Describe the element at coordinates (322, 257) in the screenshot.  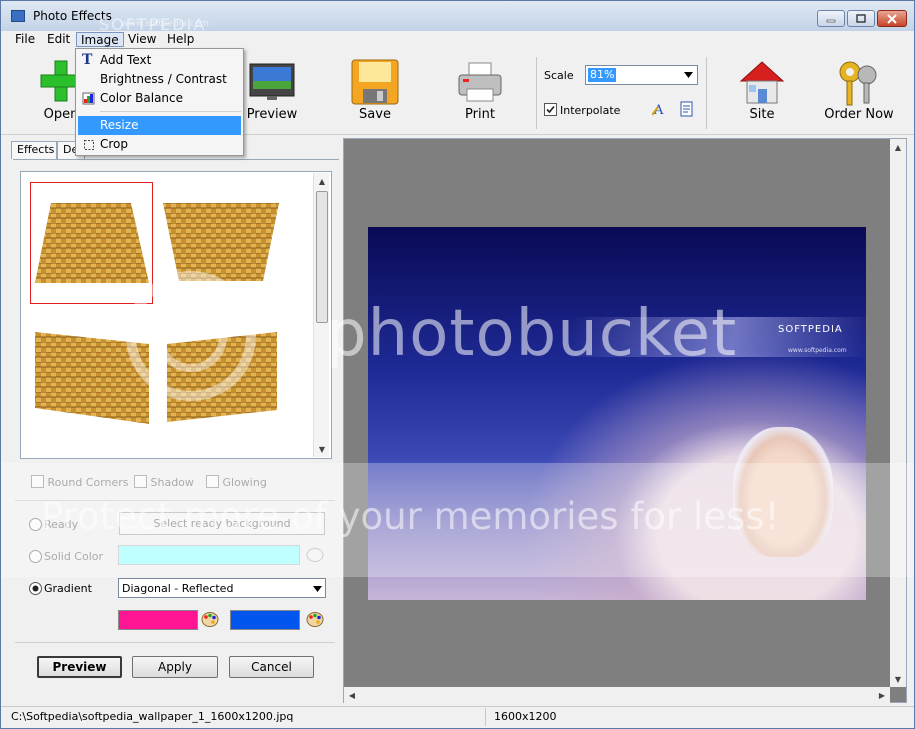
I see `scroll-thumb` at that location.